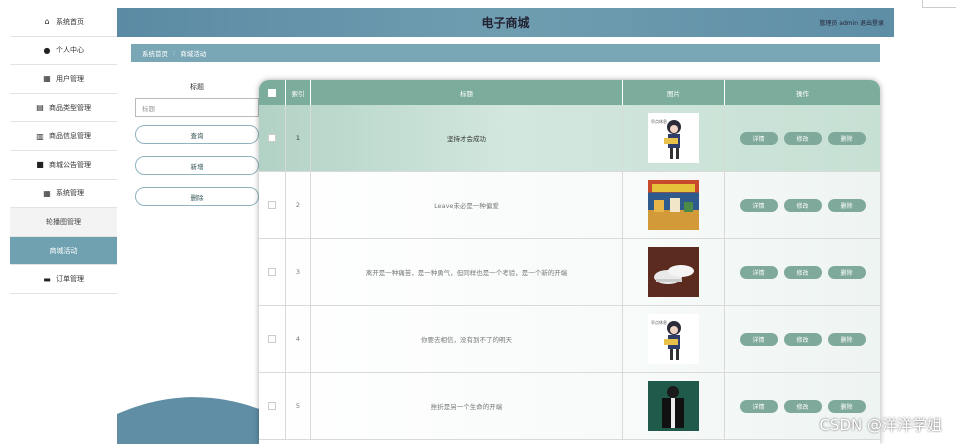 The height and width of the screenshot is (444, 956). What do you see at coordinates (467, 406) in the screenshot?
I see `row-title: 挫折是另一个生命的开端` at bounding box center [467, 406].